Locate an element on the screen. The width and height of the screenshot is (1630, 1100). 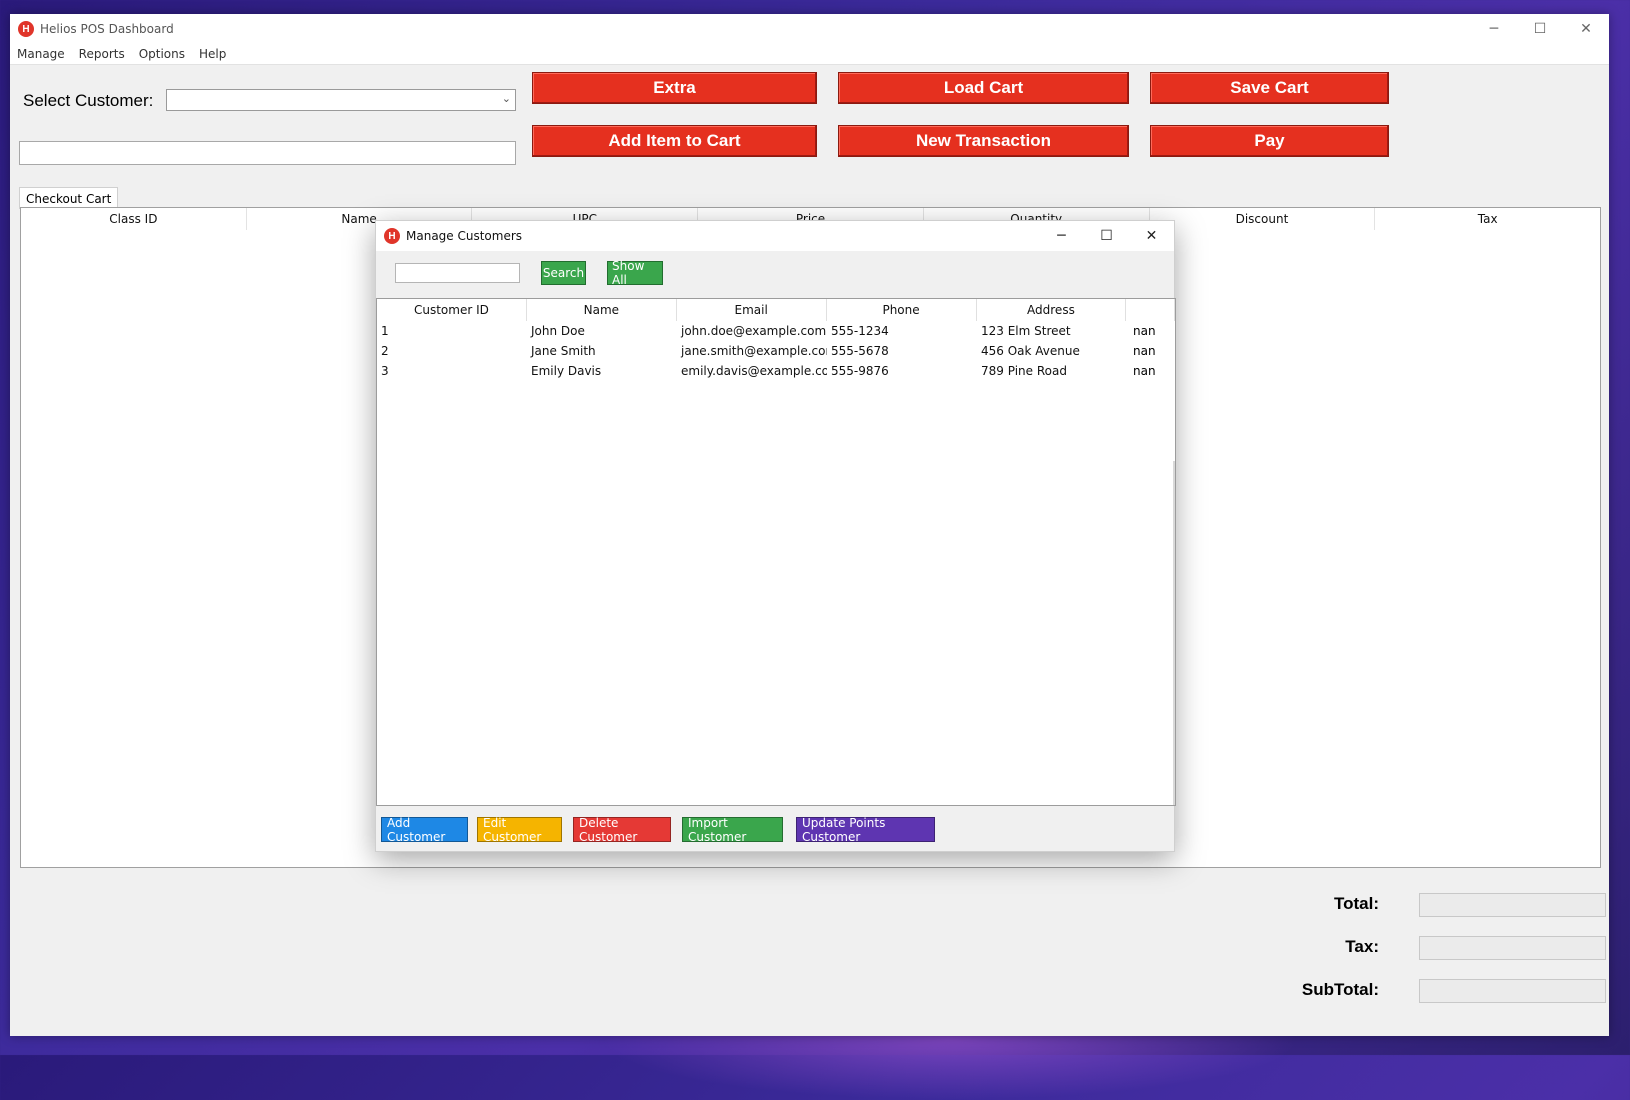
menu-reports: Reports is located at coordinates (102, 54).